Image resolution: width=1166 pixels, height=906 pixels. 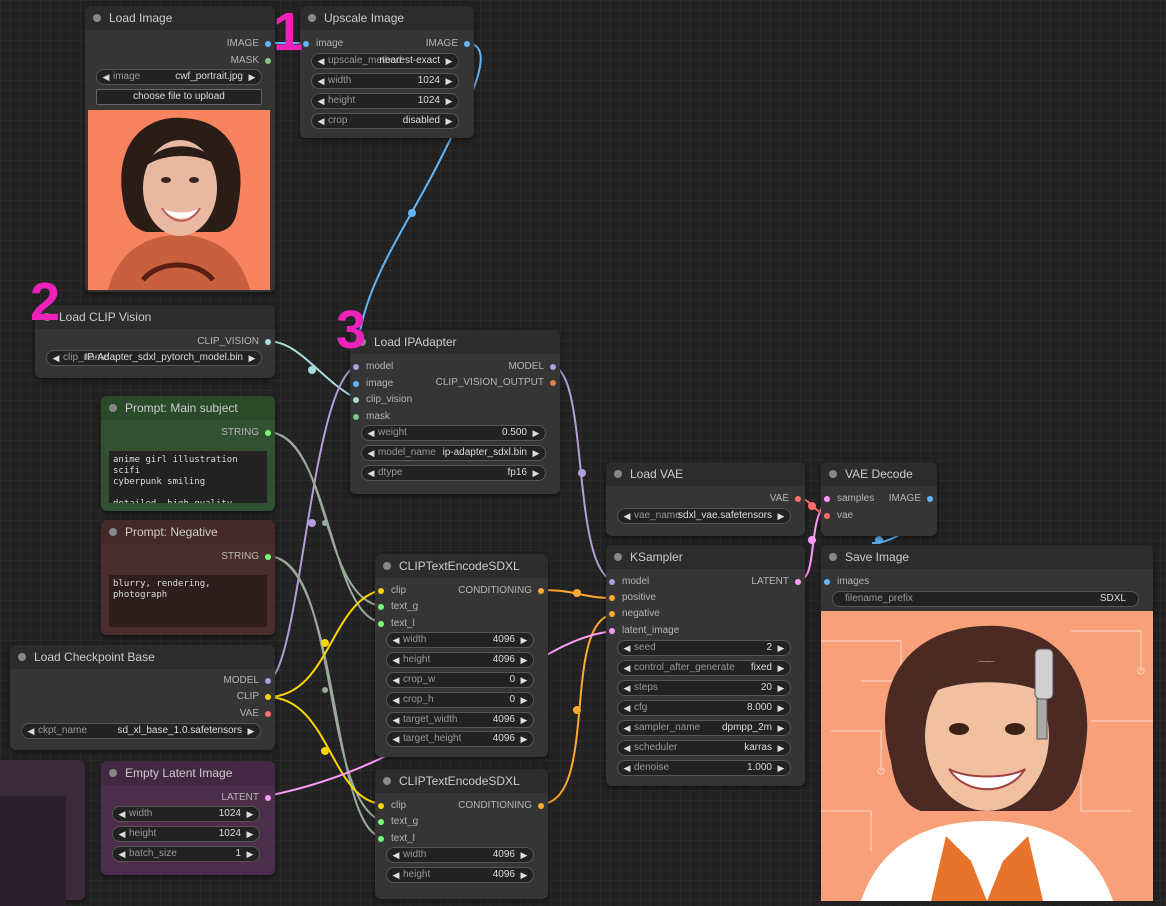 What do you see at coordinates (186, 834) in the screenshot?
I see `height-input: ◀ height 1024 ▶` at bounding box center [186, 834].